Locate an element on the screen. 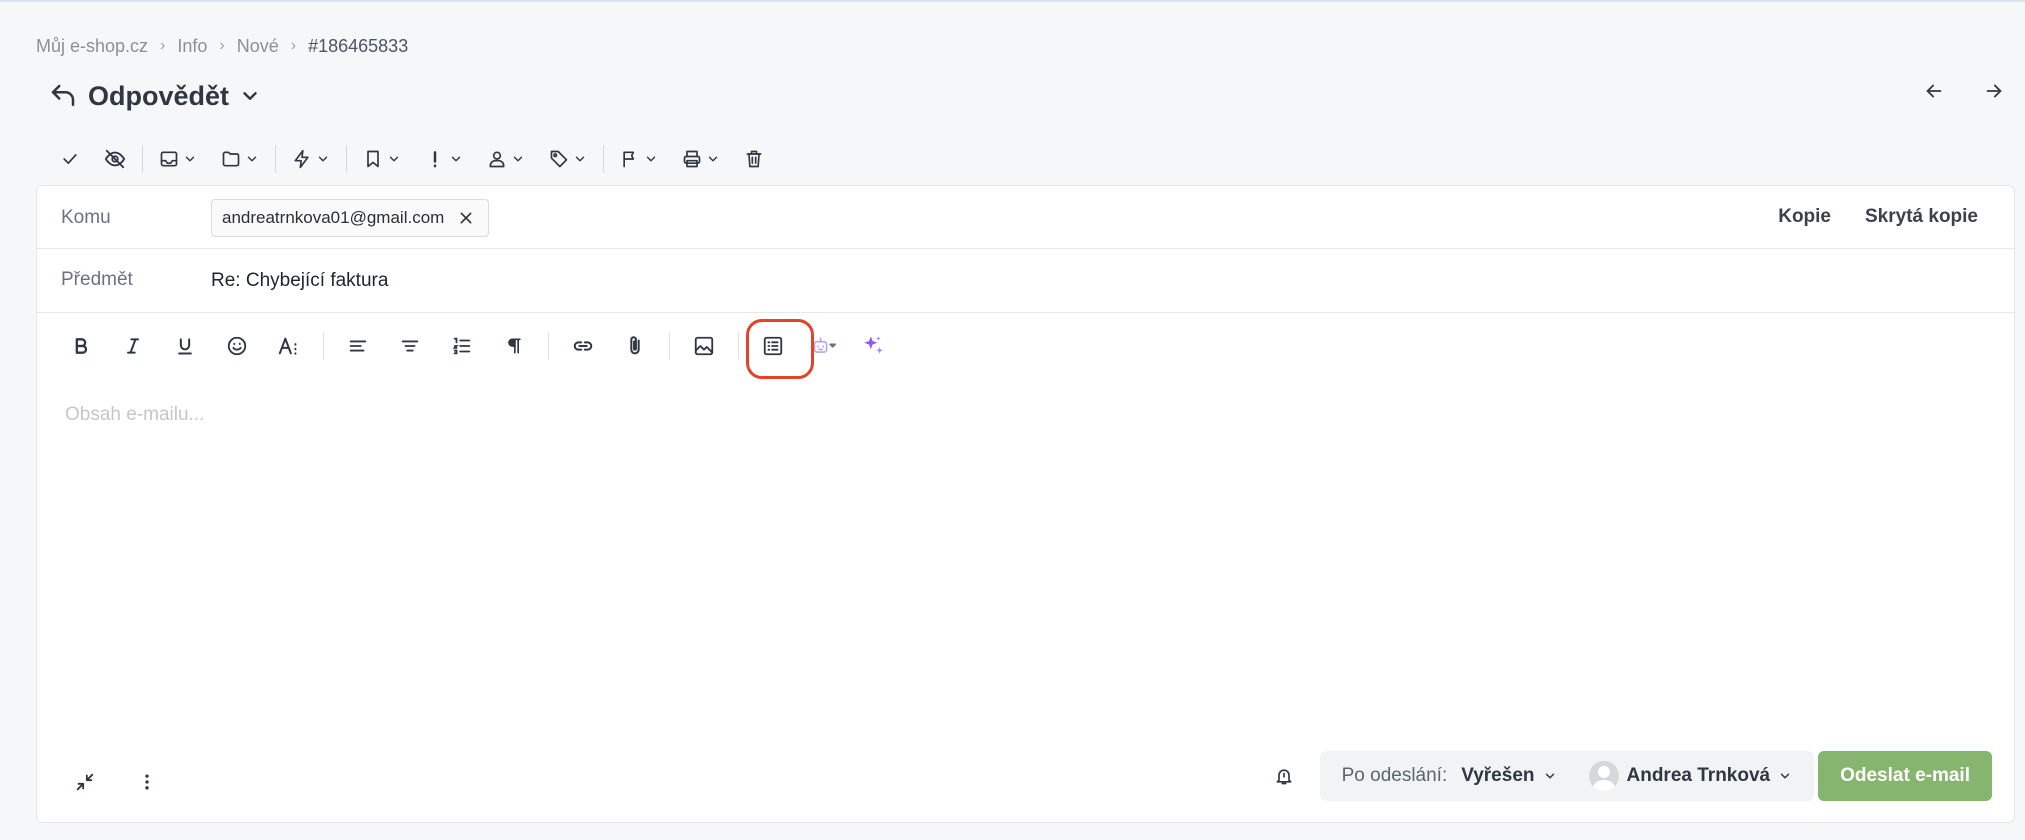 The image size is (2025, 840). automation-dropdown is located at coordinates (311, 159).